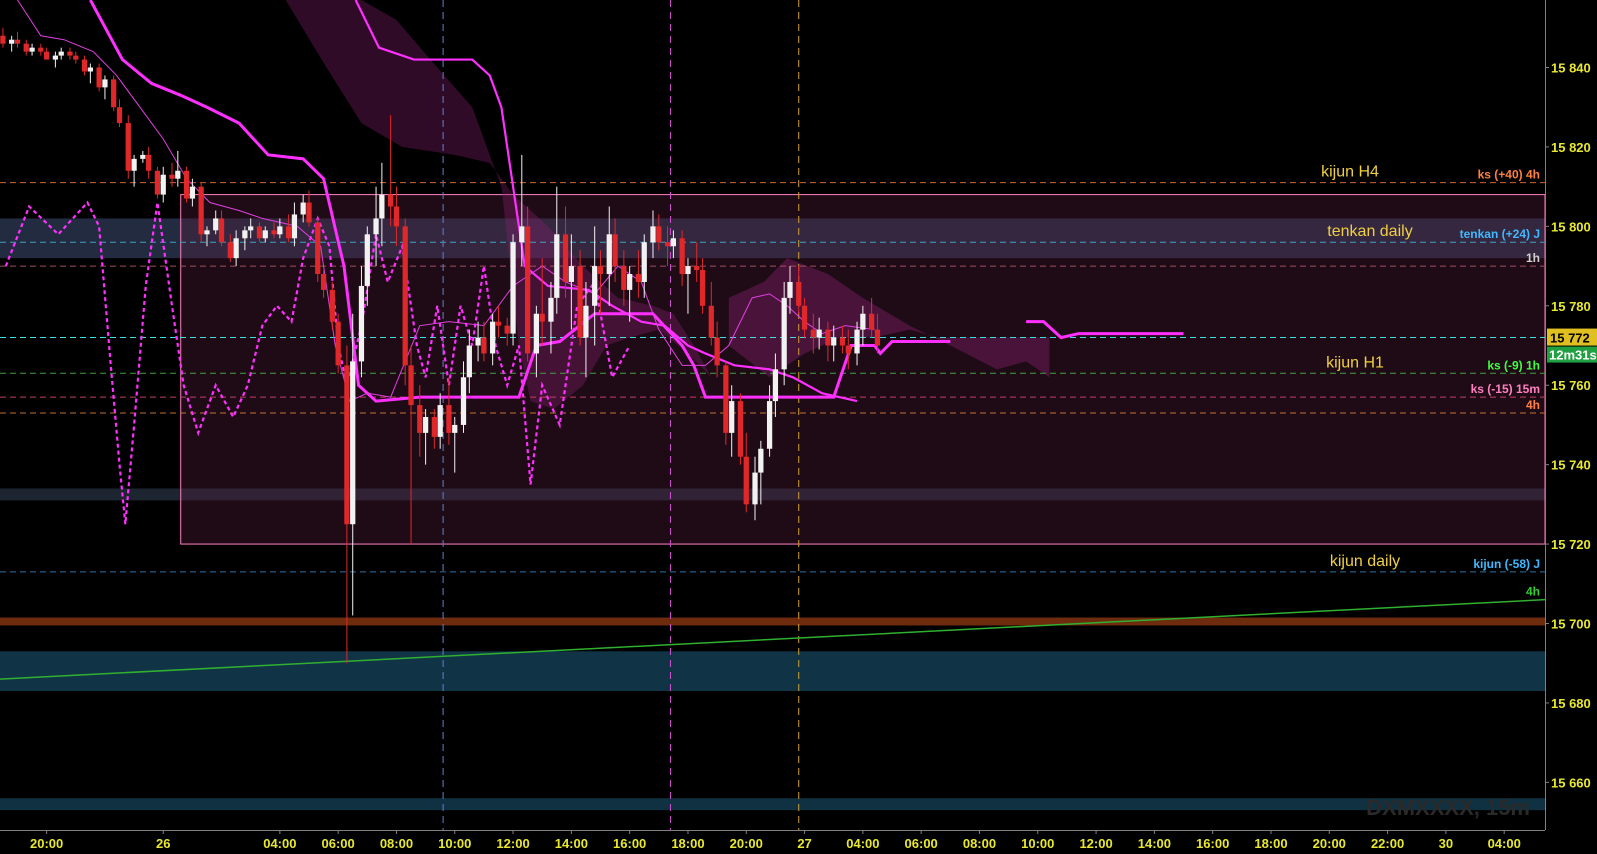 This screenshot has height=854, width=1597. I want to click on level-label-7: kijun daily, so click(1365, 561).